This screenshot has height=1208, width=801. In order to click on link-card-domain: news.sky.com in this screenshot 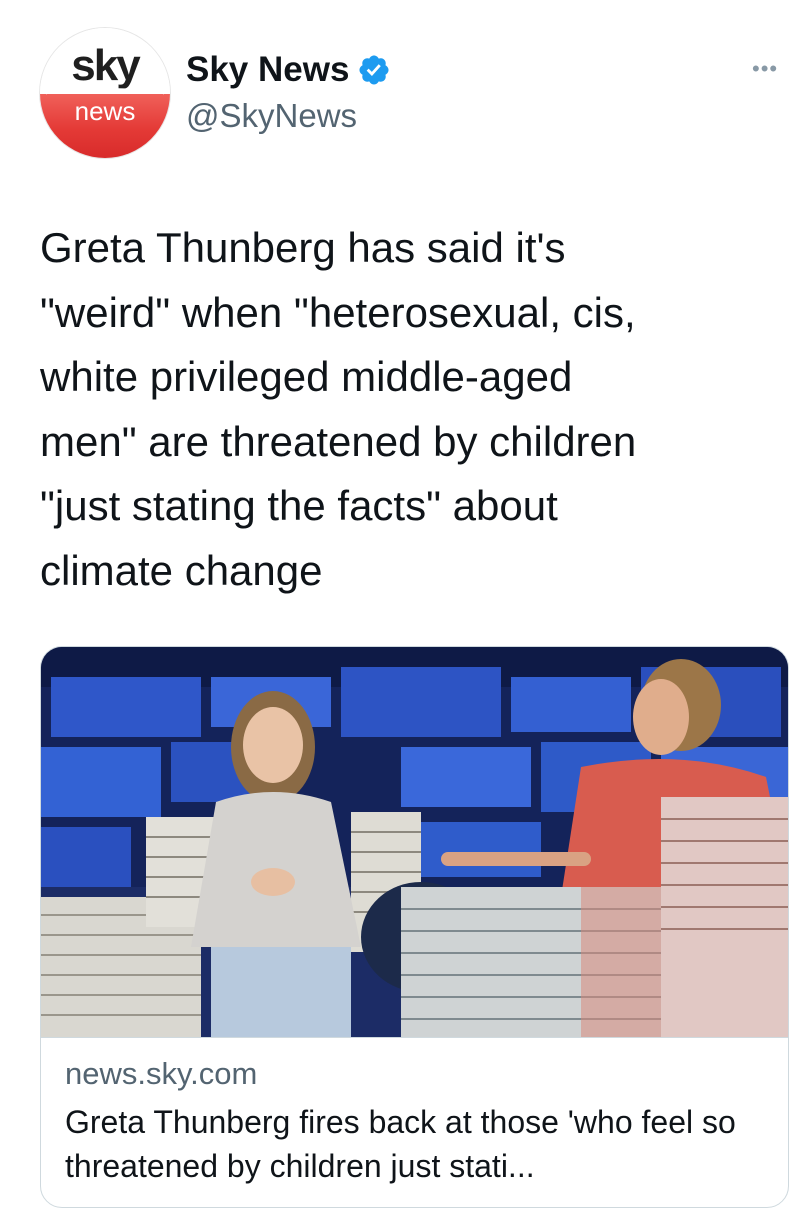, I will do `click(161, 1073)`.